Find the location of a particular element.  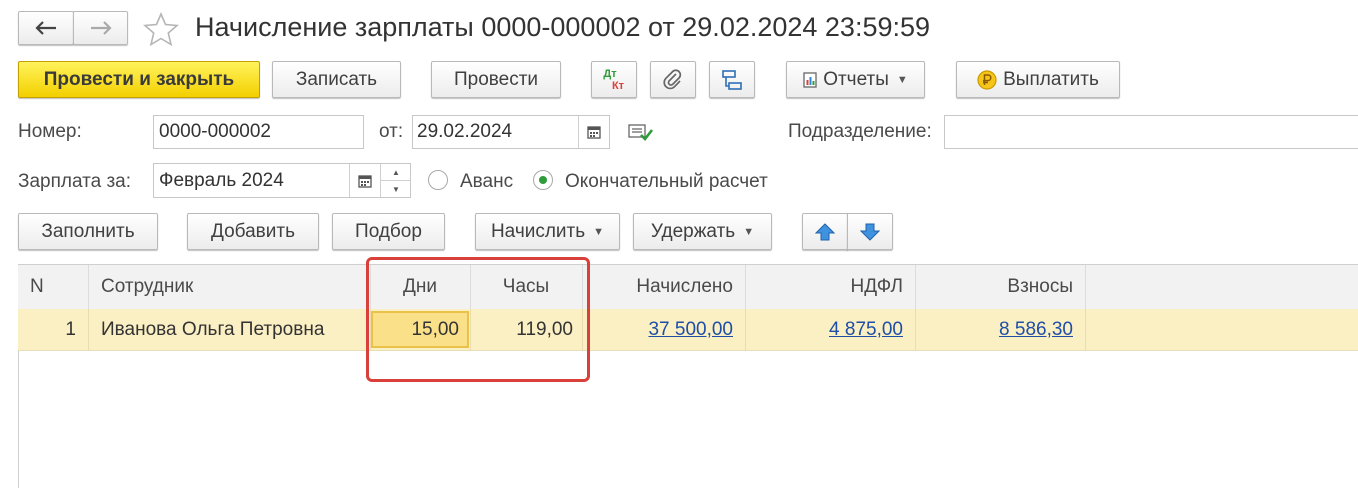

reports-label: Отчеты is located at coordinates (856, 79).